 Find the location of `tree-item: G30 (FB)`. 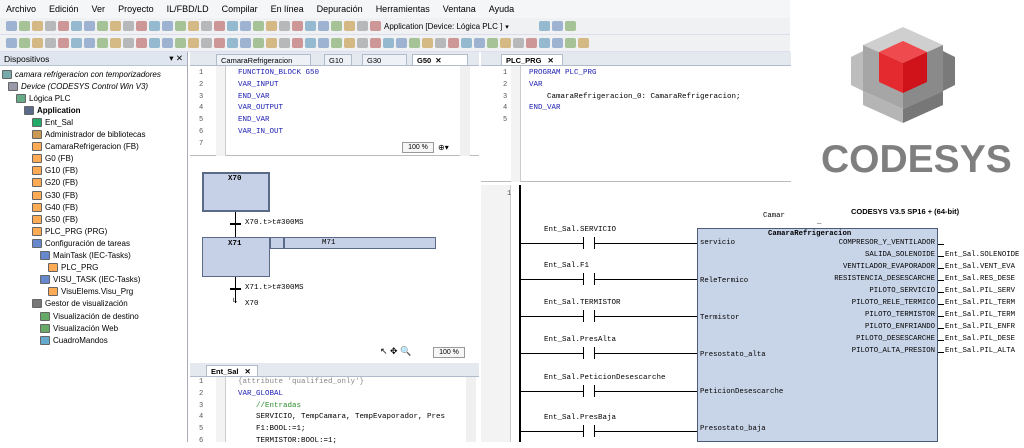

tree-item: G30 (FB) is located at coordinates (55, 195).